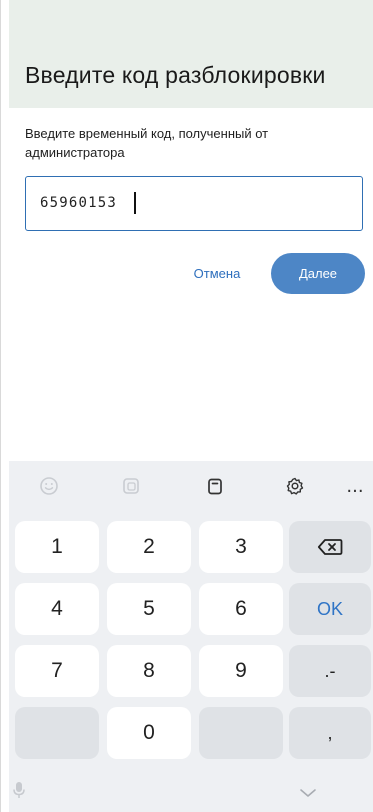 This screenshot has height=812, width=373. Describe the element at coordinates (330, 609) in the screenshot. I see `ok-key: OK` at that location.